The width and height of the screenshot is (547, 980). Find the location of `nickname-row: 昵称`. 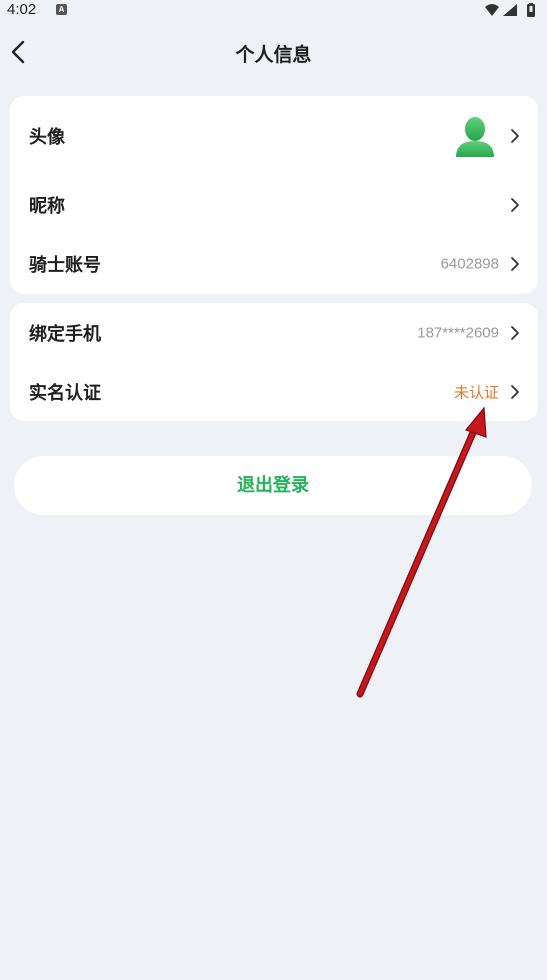

nickname-row: 昵称 is located at coordinates (274, 205).